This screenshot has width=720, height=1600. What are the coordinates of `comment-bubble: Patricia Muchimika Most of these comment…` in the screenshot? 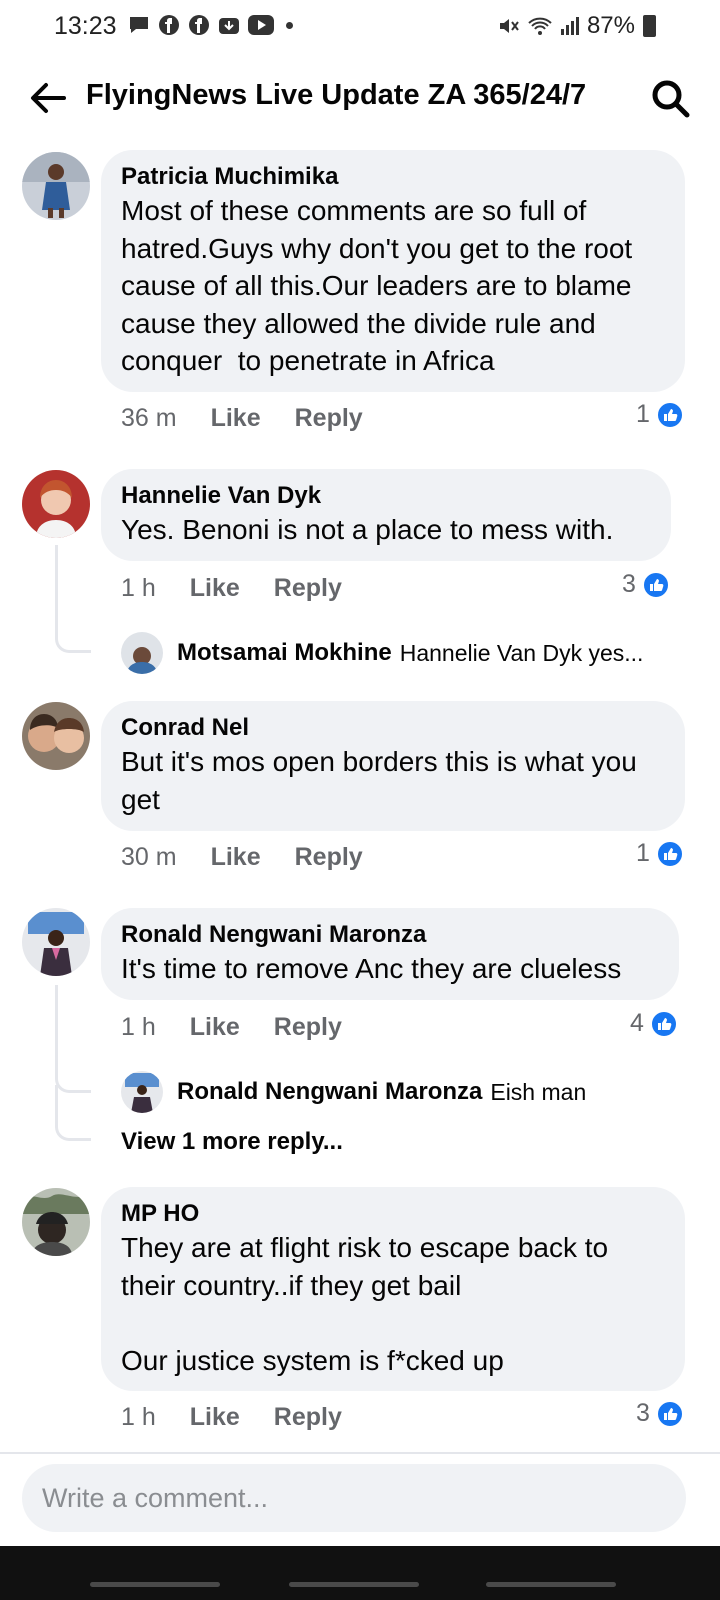 It's located at (393, 271).